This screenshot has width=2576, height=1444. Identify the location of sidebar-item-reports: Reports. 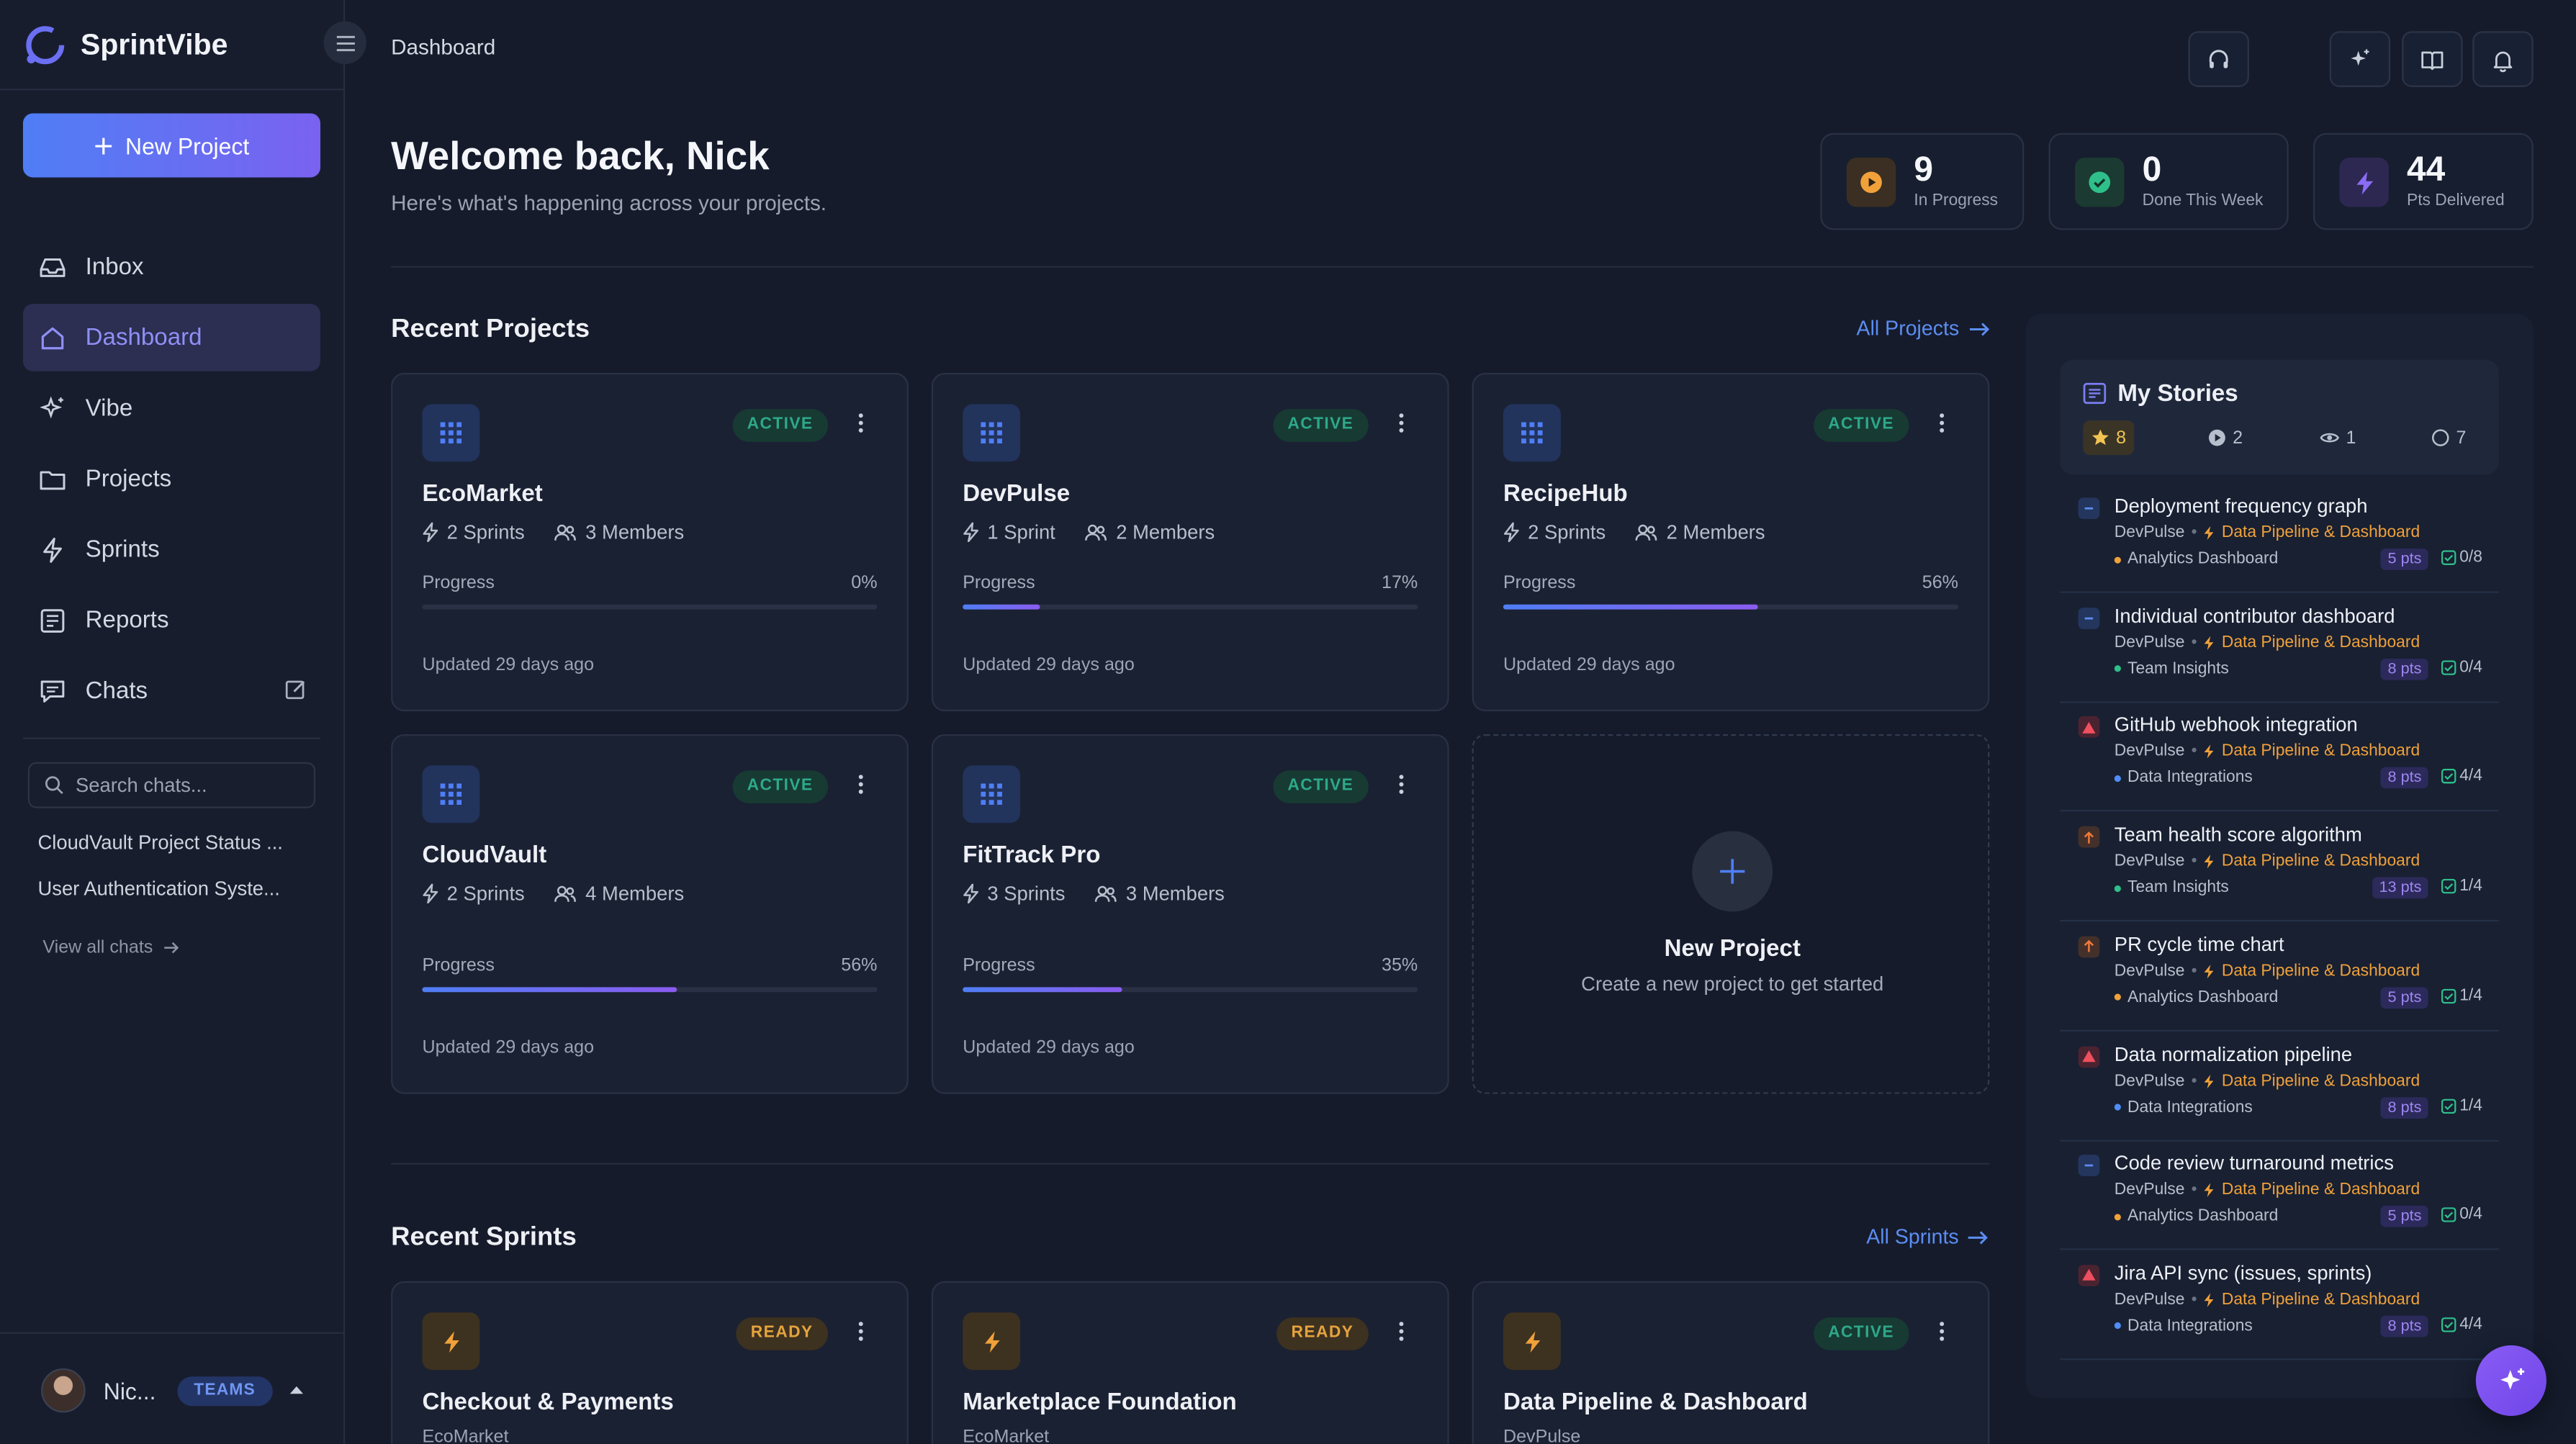
(171, 620).